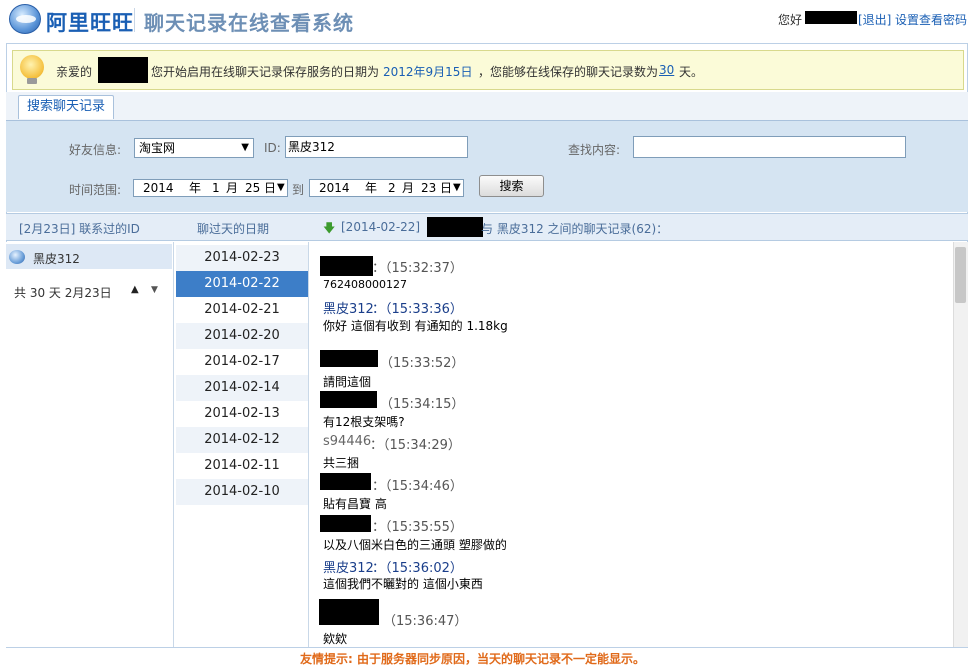 This screenshot has width=974, height=668. Describe the element at coordinates (89, 256) in the screenshot. I see `contact-item` at that location.